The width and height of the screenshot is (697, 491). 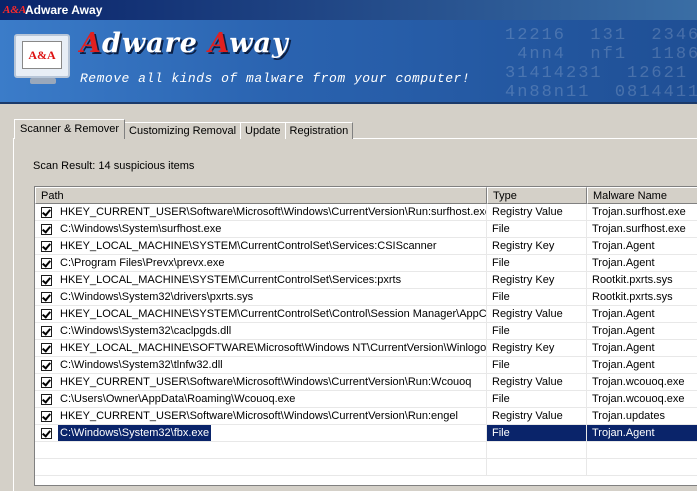 I want to click on path-text: C:\Windows\System32\caclpgds.dll, so click(x=146, y=331).